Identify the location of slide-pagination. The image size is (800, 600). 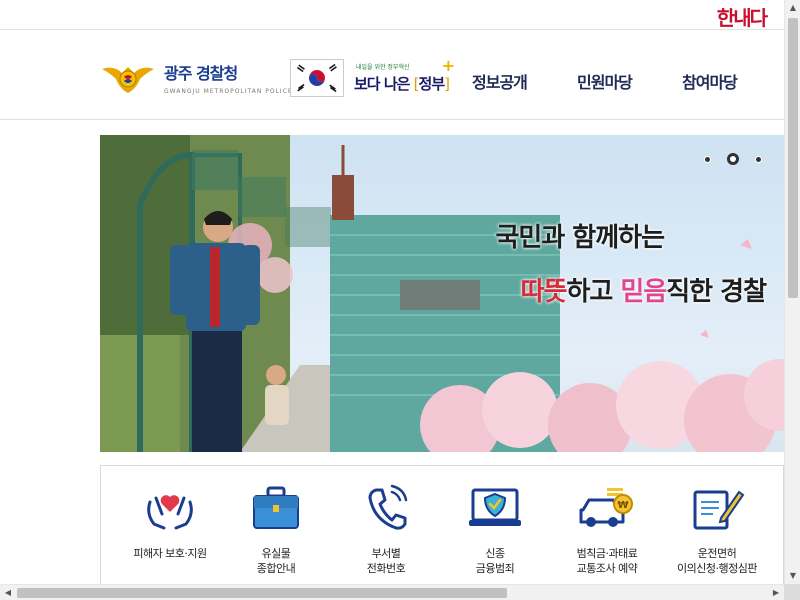
(733, 159).